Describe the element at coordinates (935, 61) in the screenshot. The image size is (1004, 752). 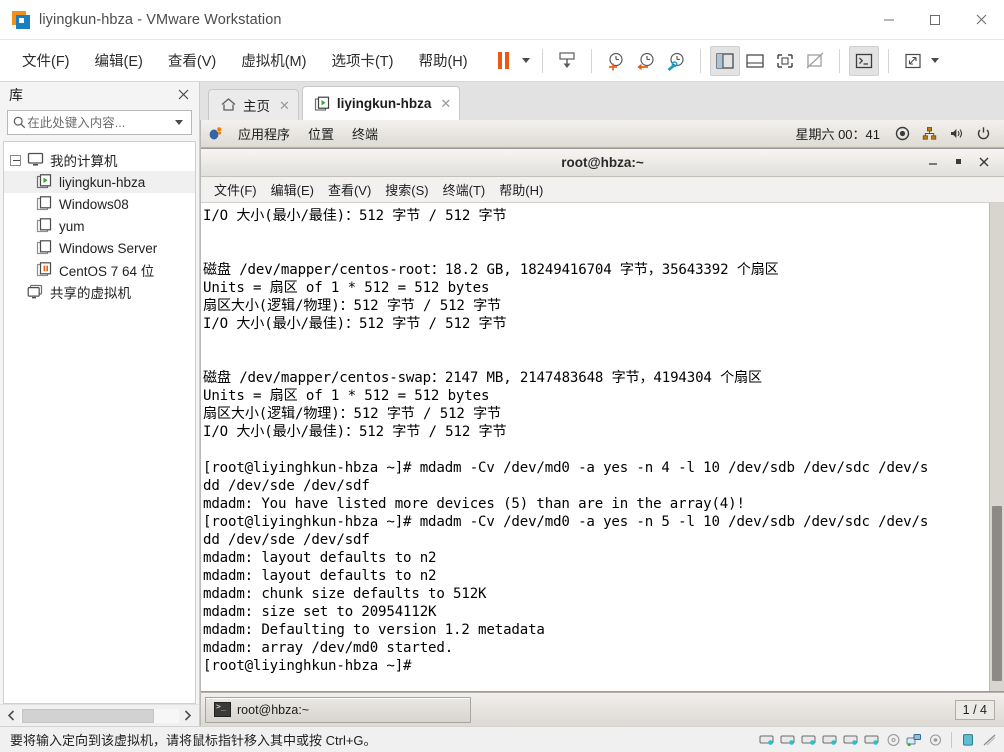
I see `fit-guest-dropdown-button` at that location.